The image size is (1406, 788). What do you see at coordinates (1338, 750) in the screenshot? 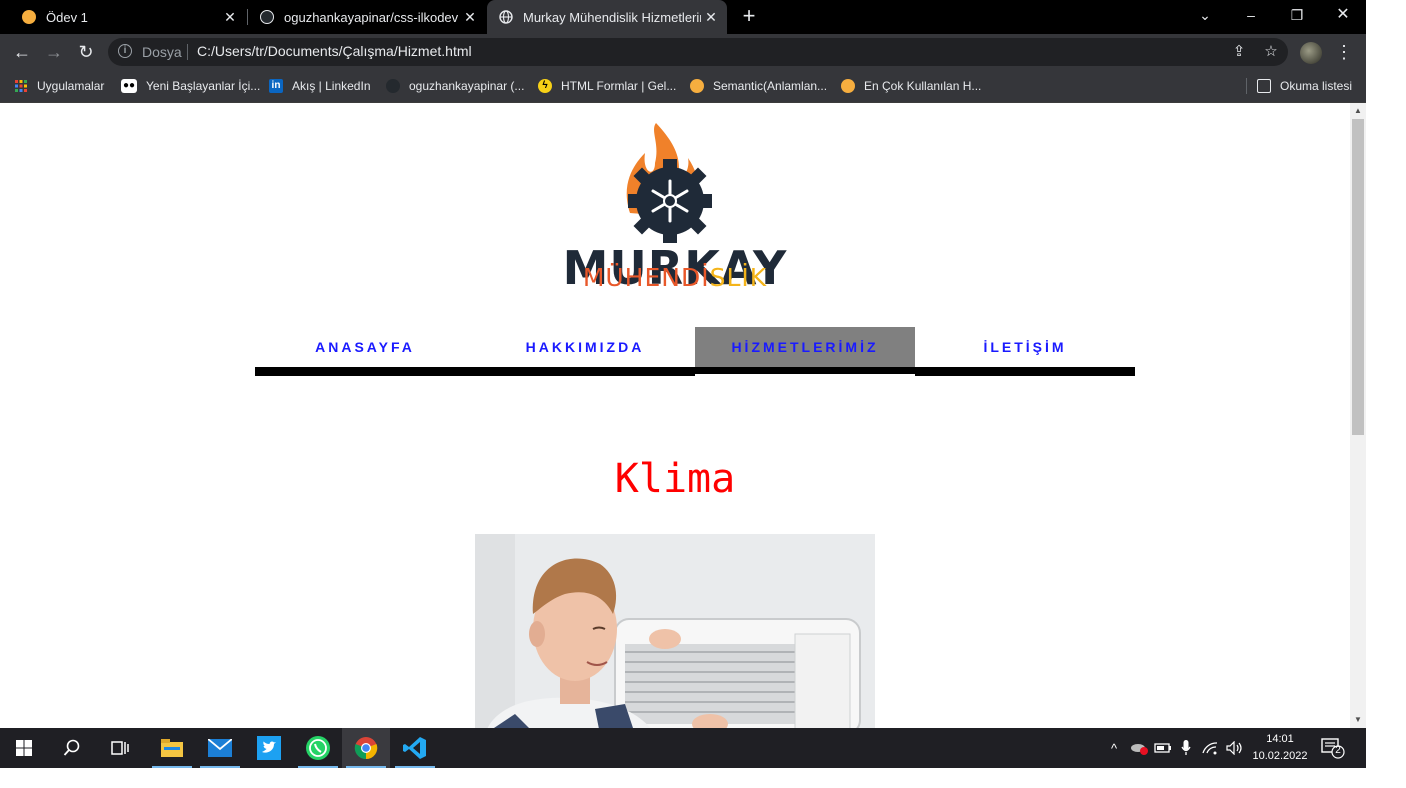
I see `notification-count: 2` at bounding box center [1338, 750].